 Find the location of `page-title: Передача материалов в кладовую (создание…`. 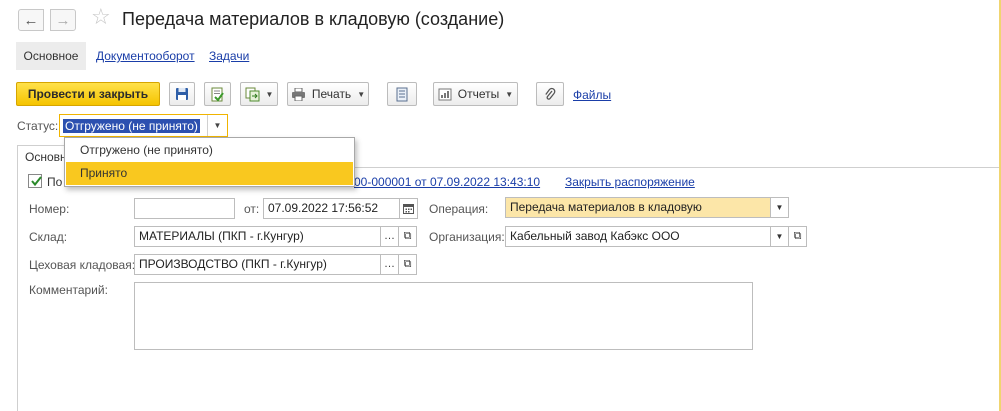

page-title: Передача материалов в кладовую (создание… is located at coordinates (313, 19).